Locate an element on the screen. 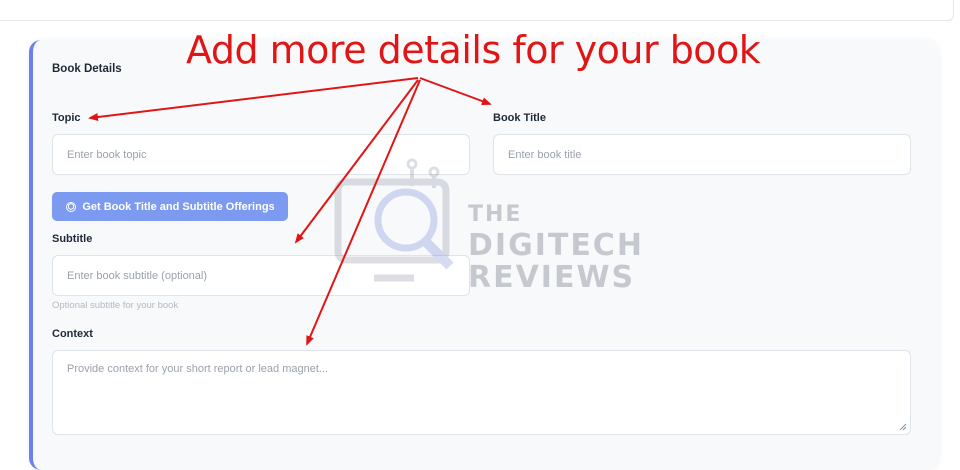  arrow-to-subtitle is located at coordinates (356, 161).